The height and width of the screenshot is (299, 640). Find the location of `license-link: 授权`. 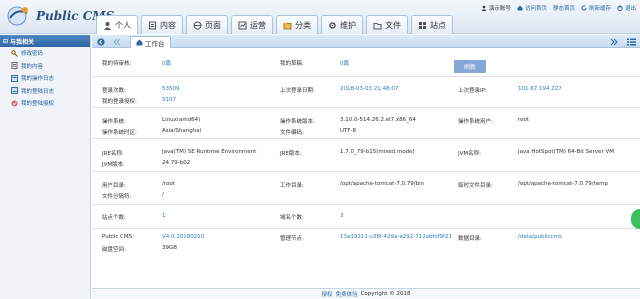

license-link: 授权 is located at coordinates (327, 294).